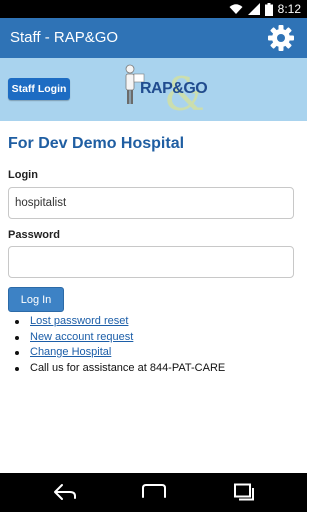 The width and height of the screenshot is (320, 512). I want to click on list-item: Lost password reset, so click(116, 322).